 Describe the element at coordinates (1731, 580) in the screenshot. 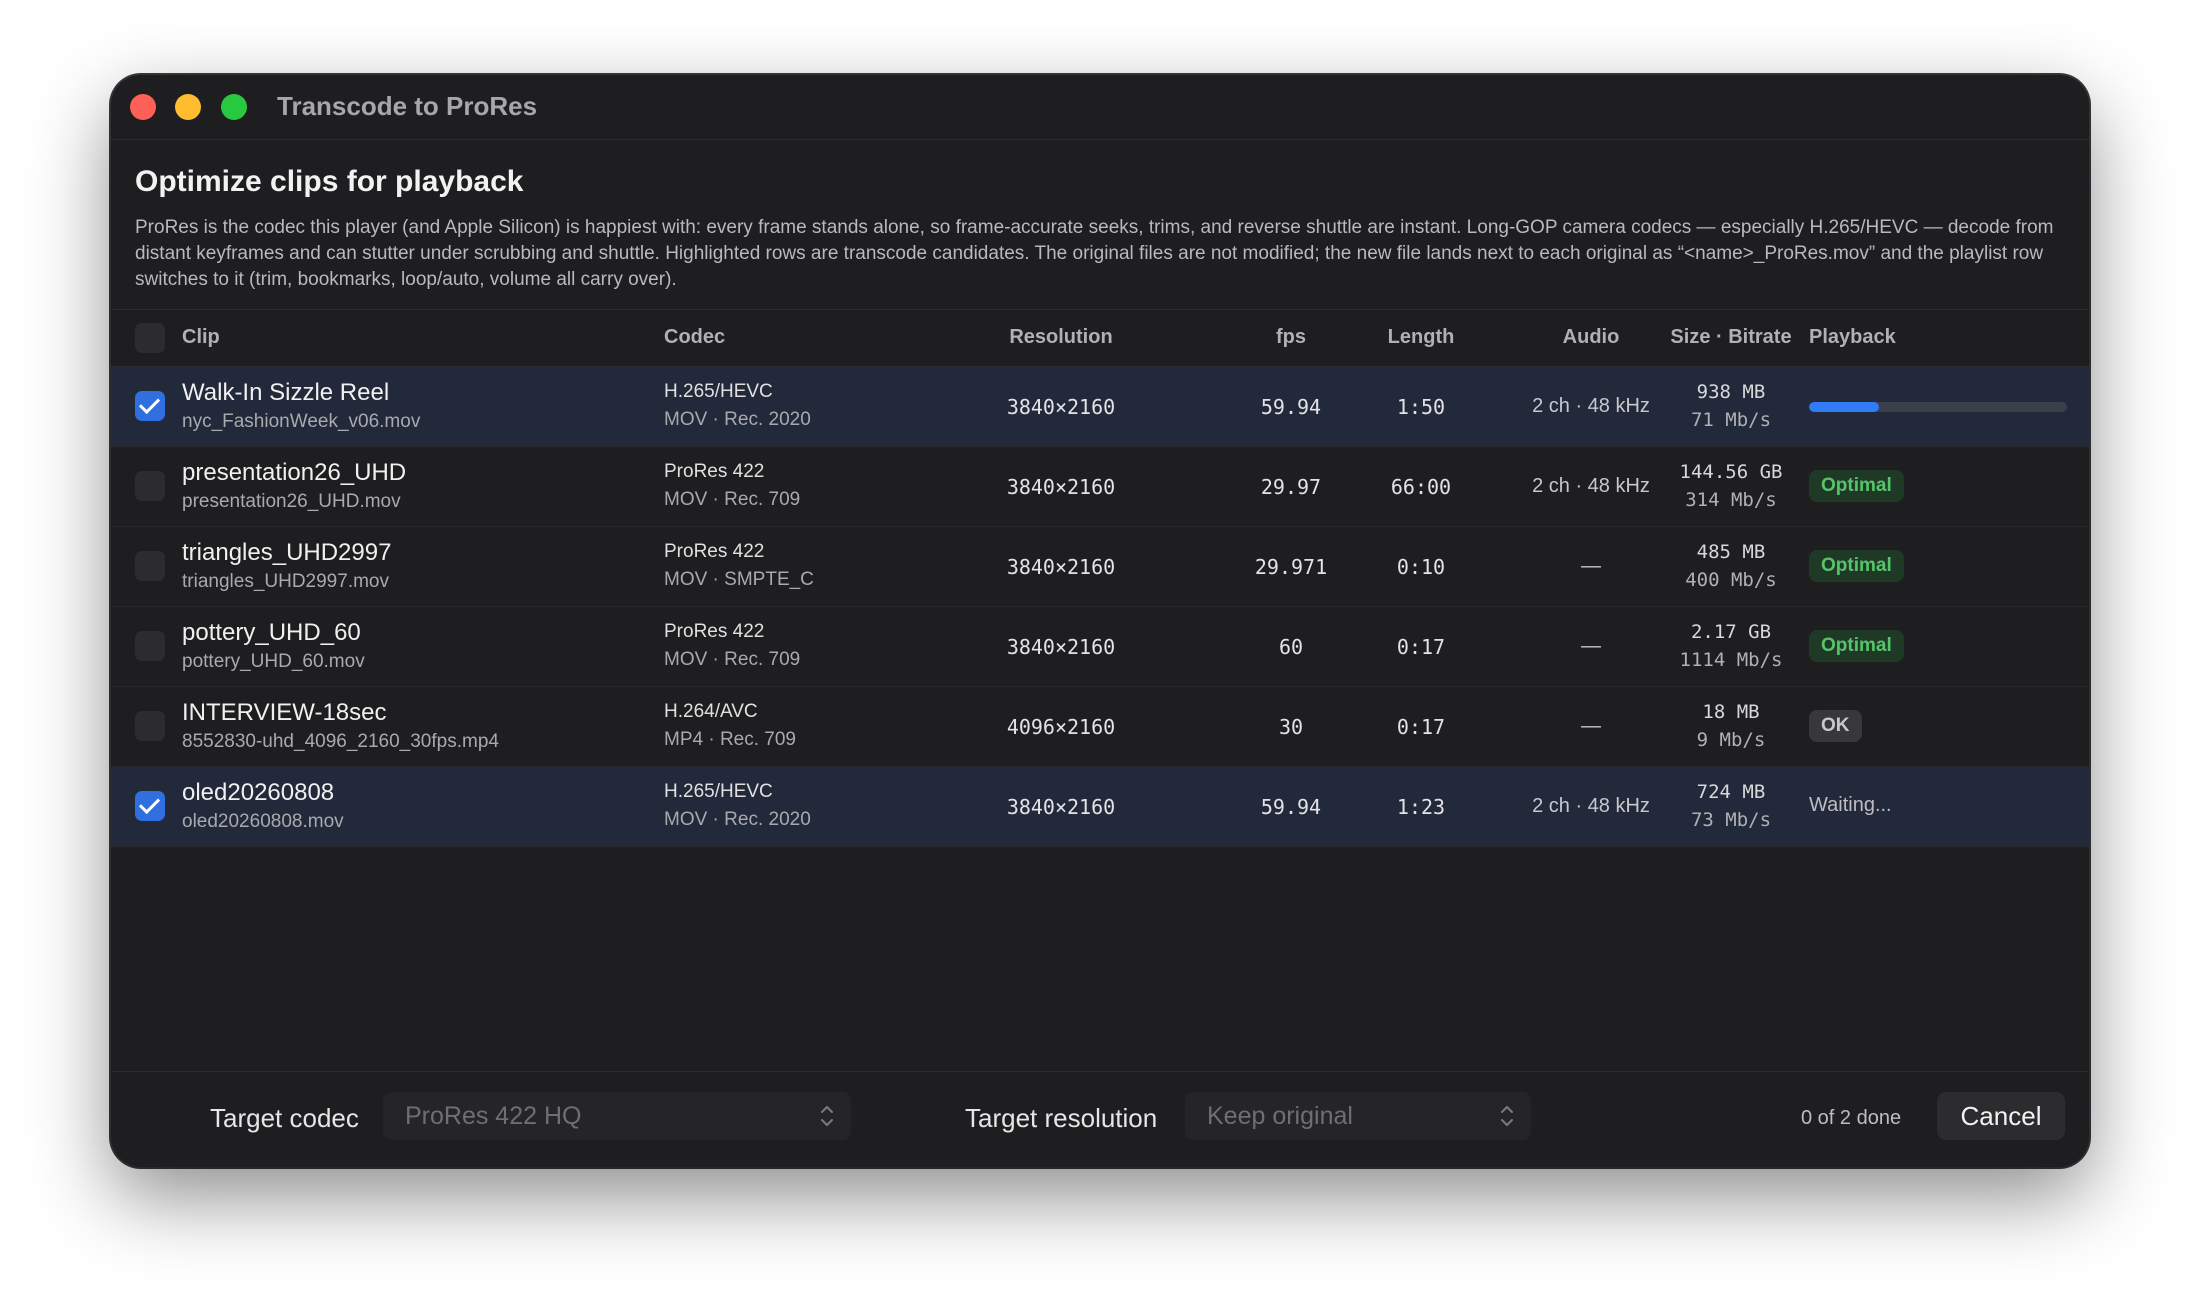

I see `bitrate: 400 Mb/s` at that location.